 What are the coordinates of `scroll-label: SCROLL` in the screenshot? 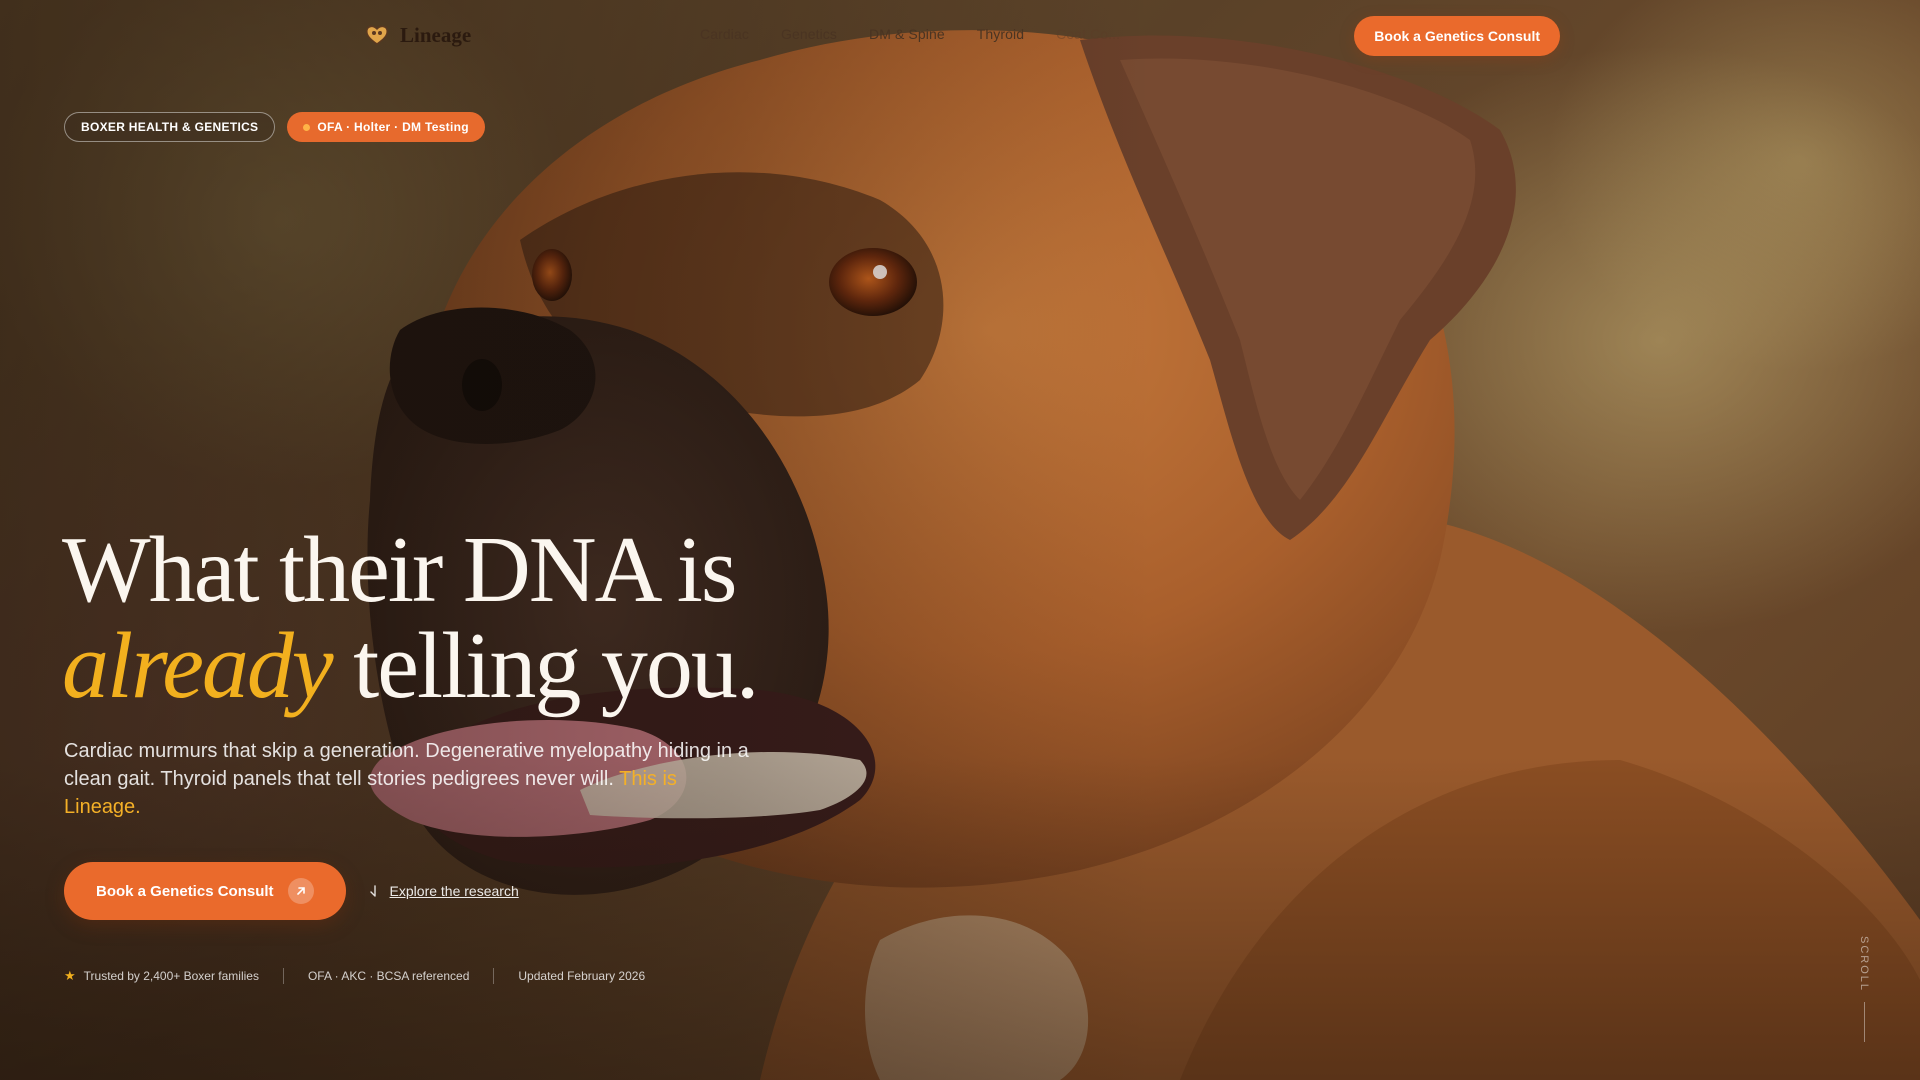 It's located at (1864, 964).